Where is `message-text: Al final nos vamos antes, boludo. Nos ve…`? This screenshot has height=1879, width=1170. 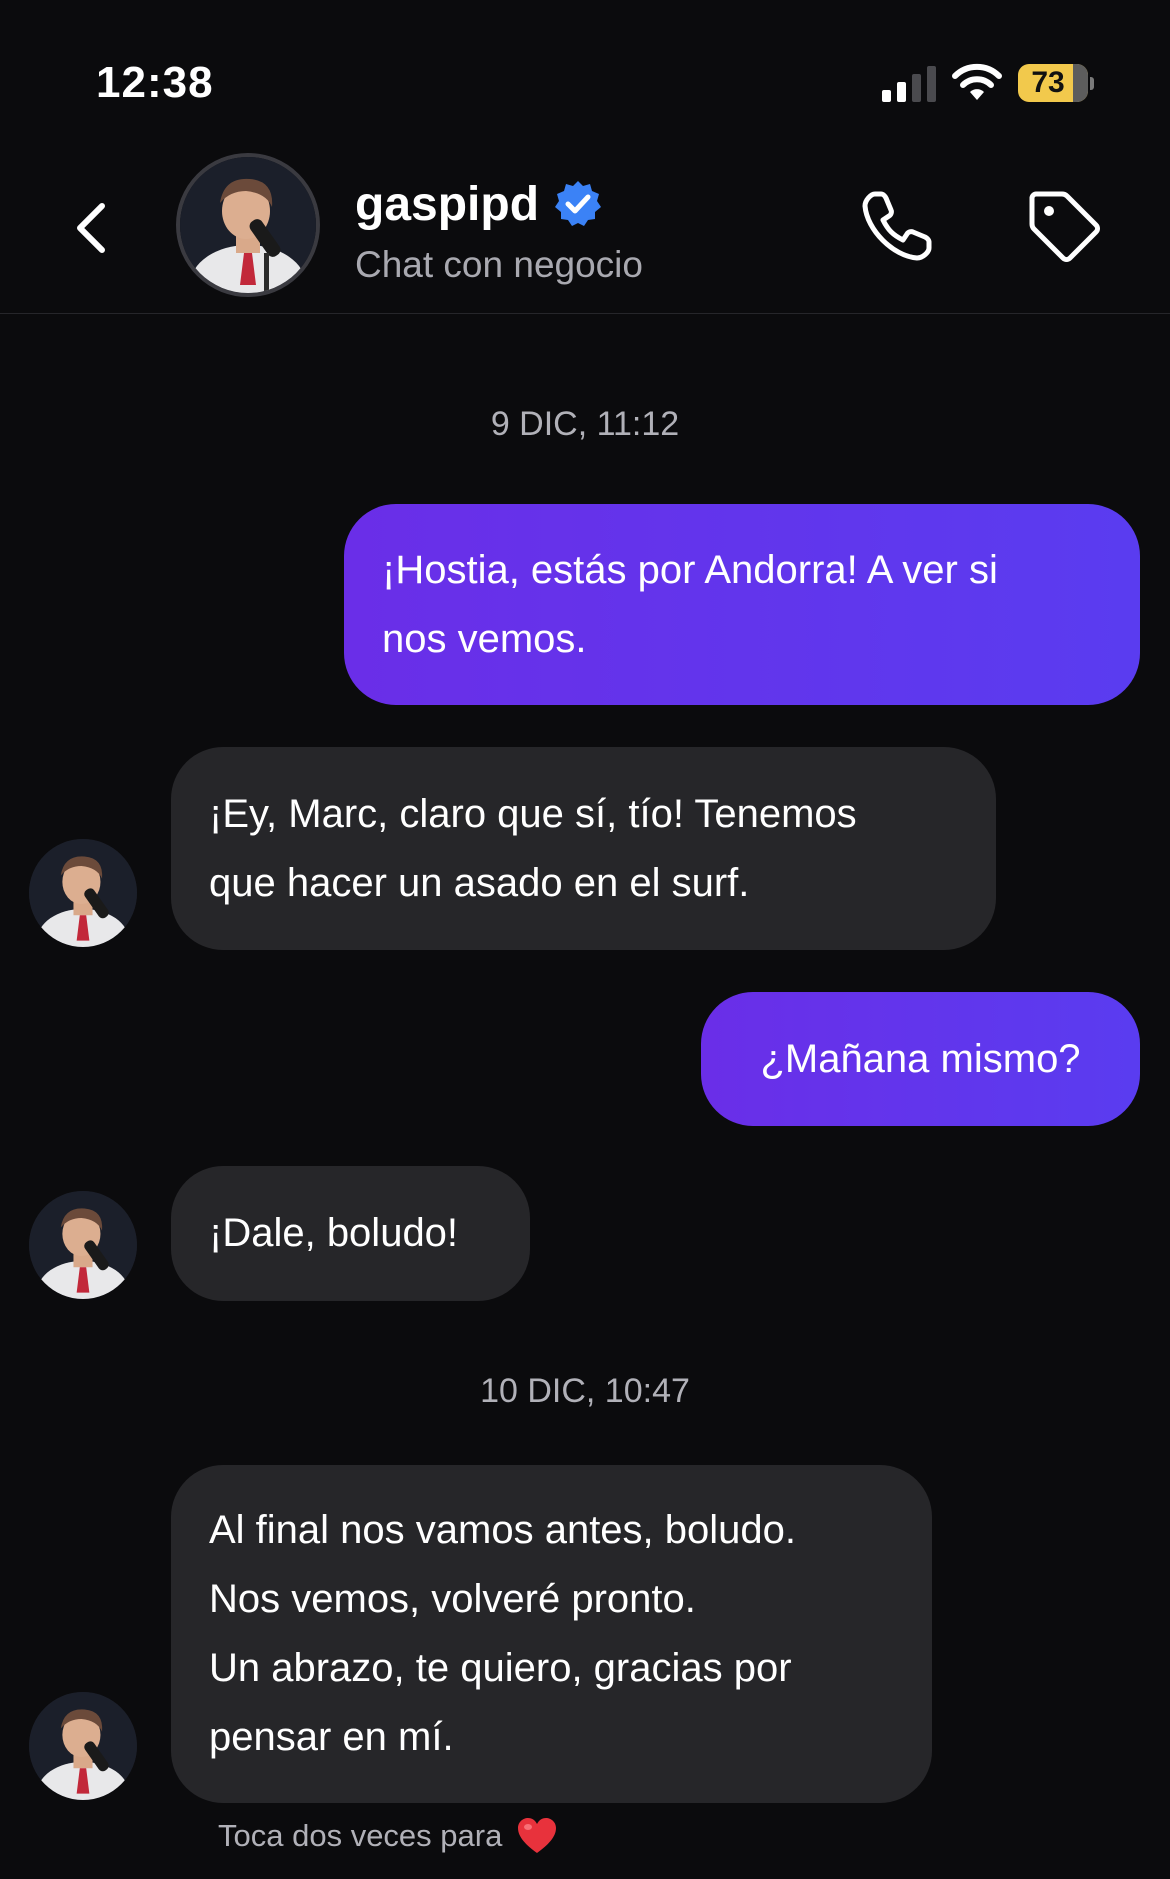 message-text: Al final nos vamos antes, boludo. Nos ve… is located at coordinates (503, 1633).